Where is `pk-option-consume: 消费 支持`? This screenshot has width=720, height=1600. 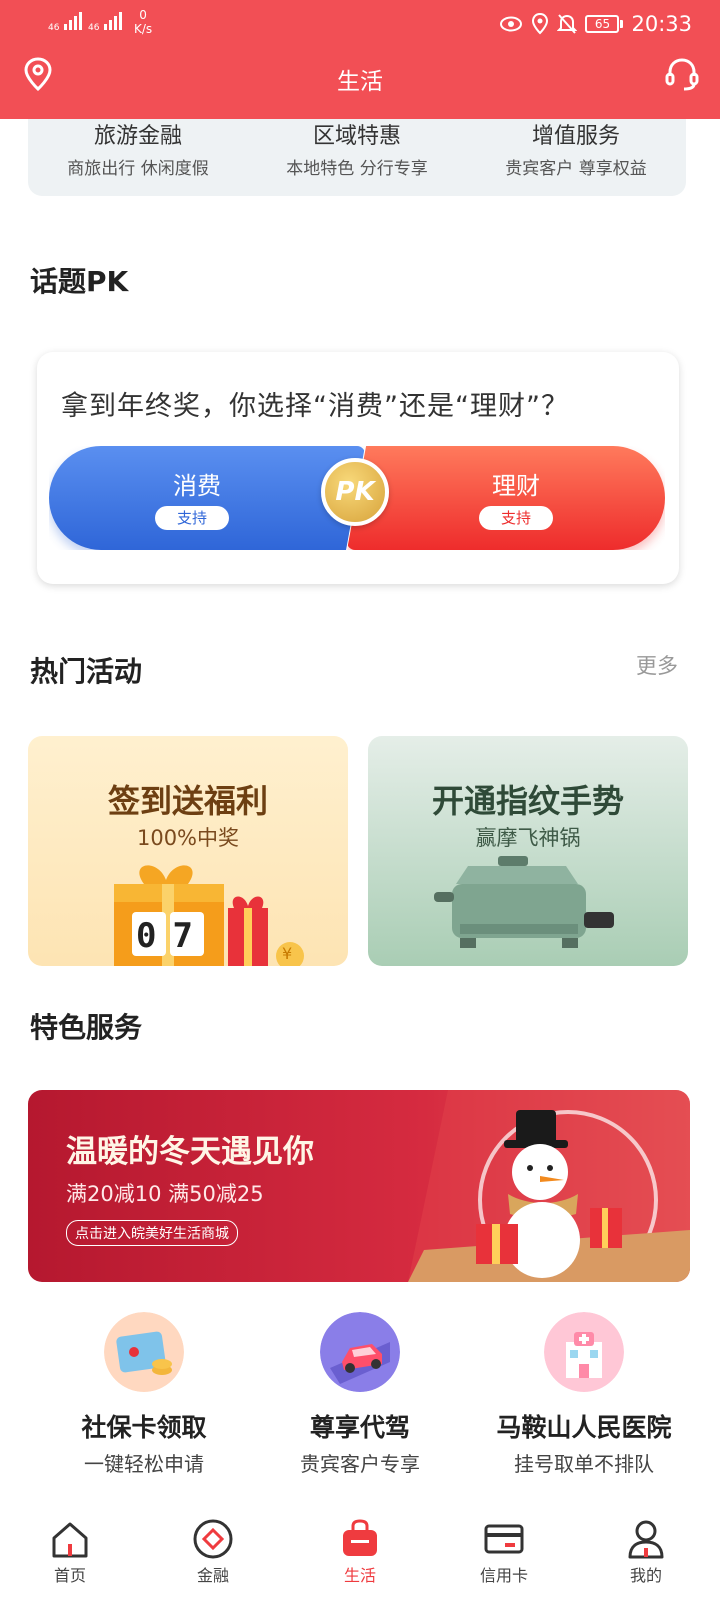
pk-option-consume: 消费 支持 is located at coordinates (207, 498).